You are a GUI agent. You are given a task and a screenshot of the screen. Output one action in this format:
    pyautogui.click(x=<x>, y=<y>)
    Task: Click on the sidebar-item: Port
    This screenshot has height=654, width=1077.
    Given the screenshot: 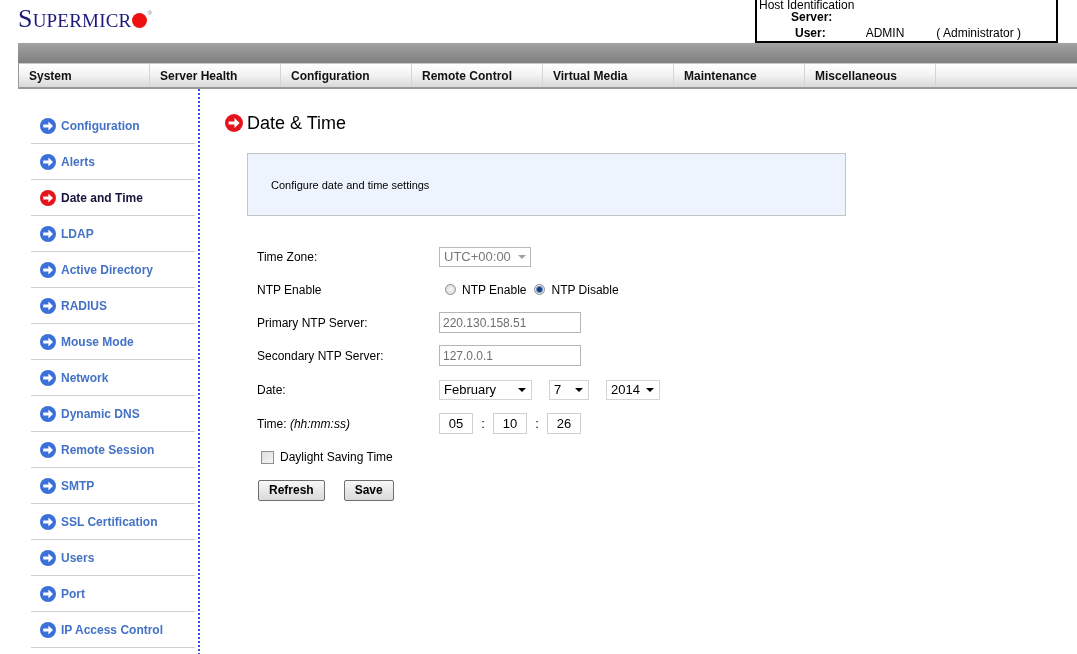 What is the action you would take?
    pyautogui.click(x=113, y=594)
    